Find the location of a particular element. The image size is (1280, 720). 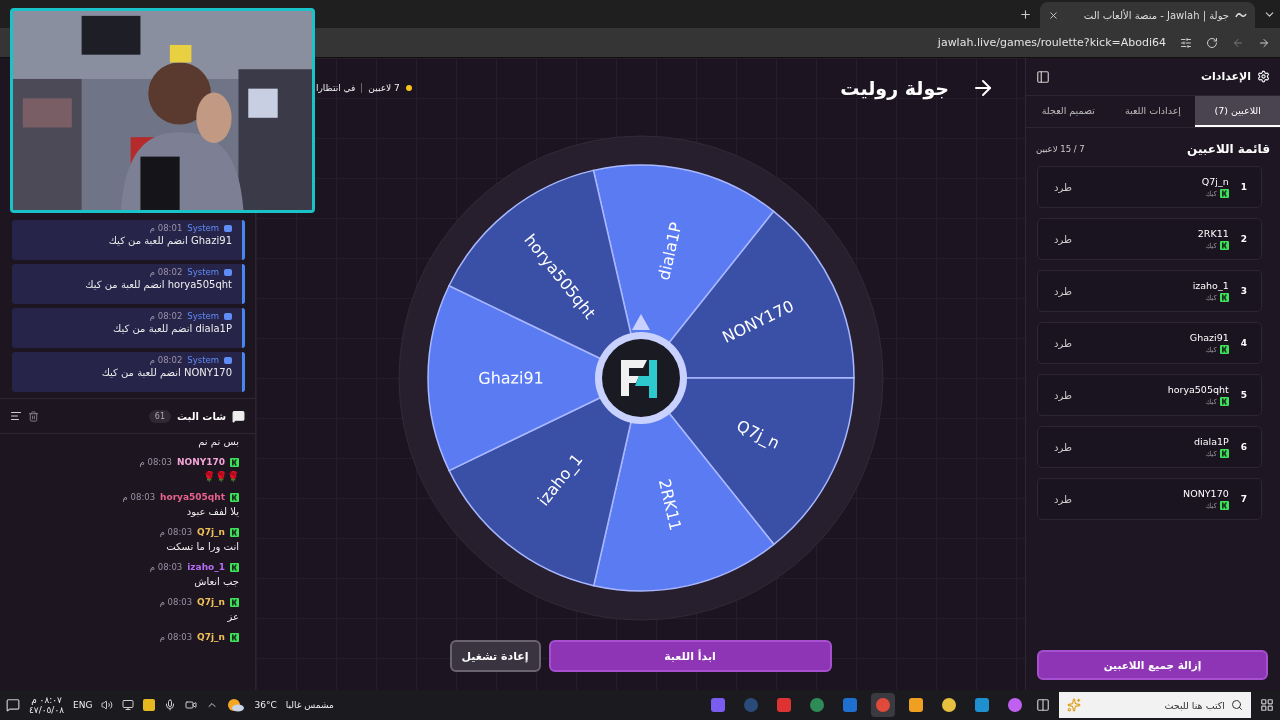

player-name: diala1P is located at coordinates (1211, 441).